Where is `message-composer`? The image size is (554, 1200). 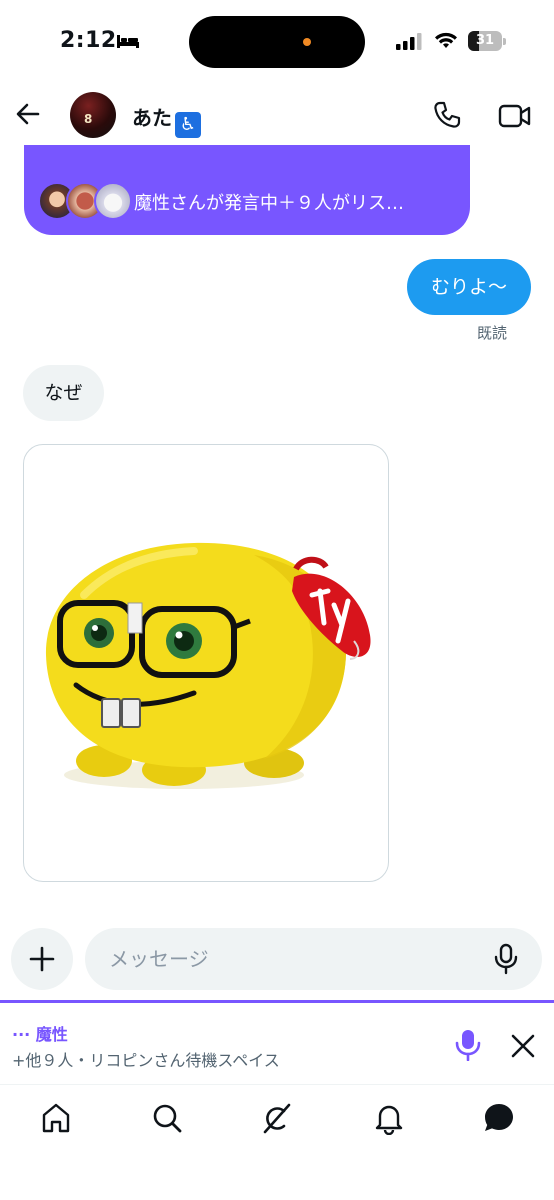 message-composer is located at coordinates (277, 959).